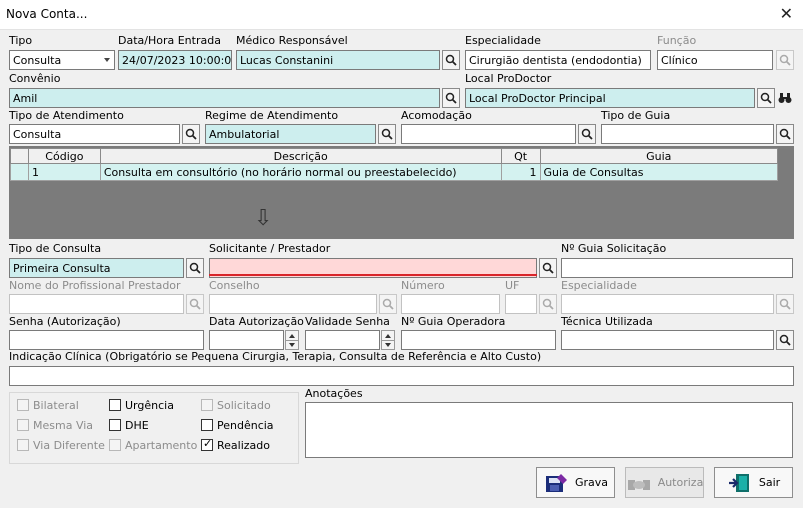 The height and width of the screenshot is (508, 803). Describe the element at coordinates (293, 304) in the screenshot. I see `conselho-field` at that location.